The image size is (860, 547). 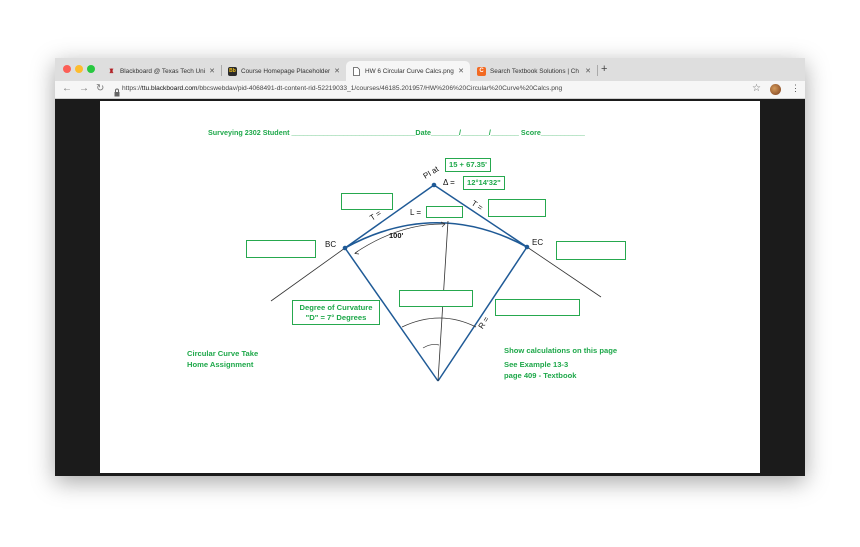 What do you see at coordinates (331, 244) in the screenshot?
I see `bc-label: BC` at bounding box center [331, 244].